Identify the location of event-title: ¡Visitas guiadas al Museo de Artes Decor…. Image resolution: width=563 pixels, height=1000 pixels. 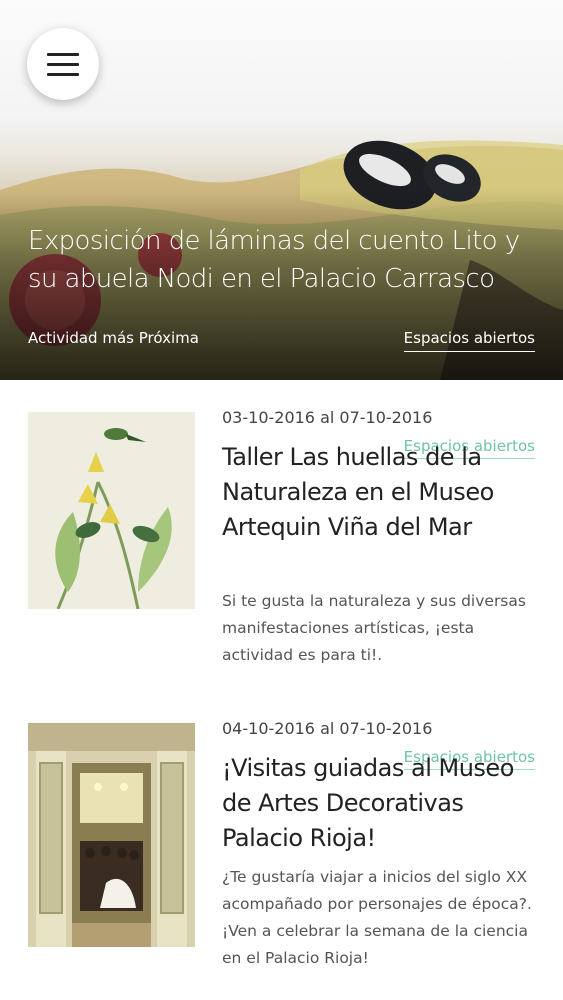
(381, 803).